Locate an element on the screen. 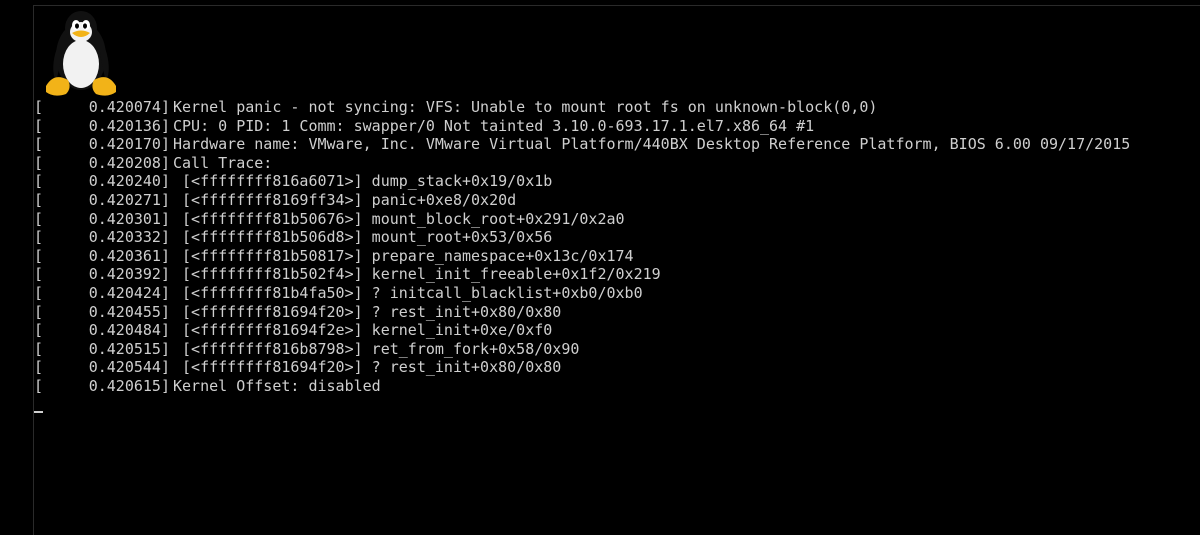  log-line-timestamp: 0.420074] is located at coordinates (129, 107).